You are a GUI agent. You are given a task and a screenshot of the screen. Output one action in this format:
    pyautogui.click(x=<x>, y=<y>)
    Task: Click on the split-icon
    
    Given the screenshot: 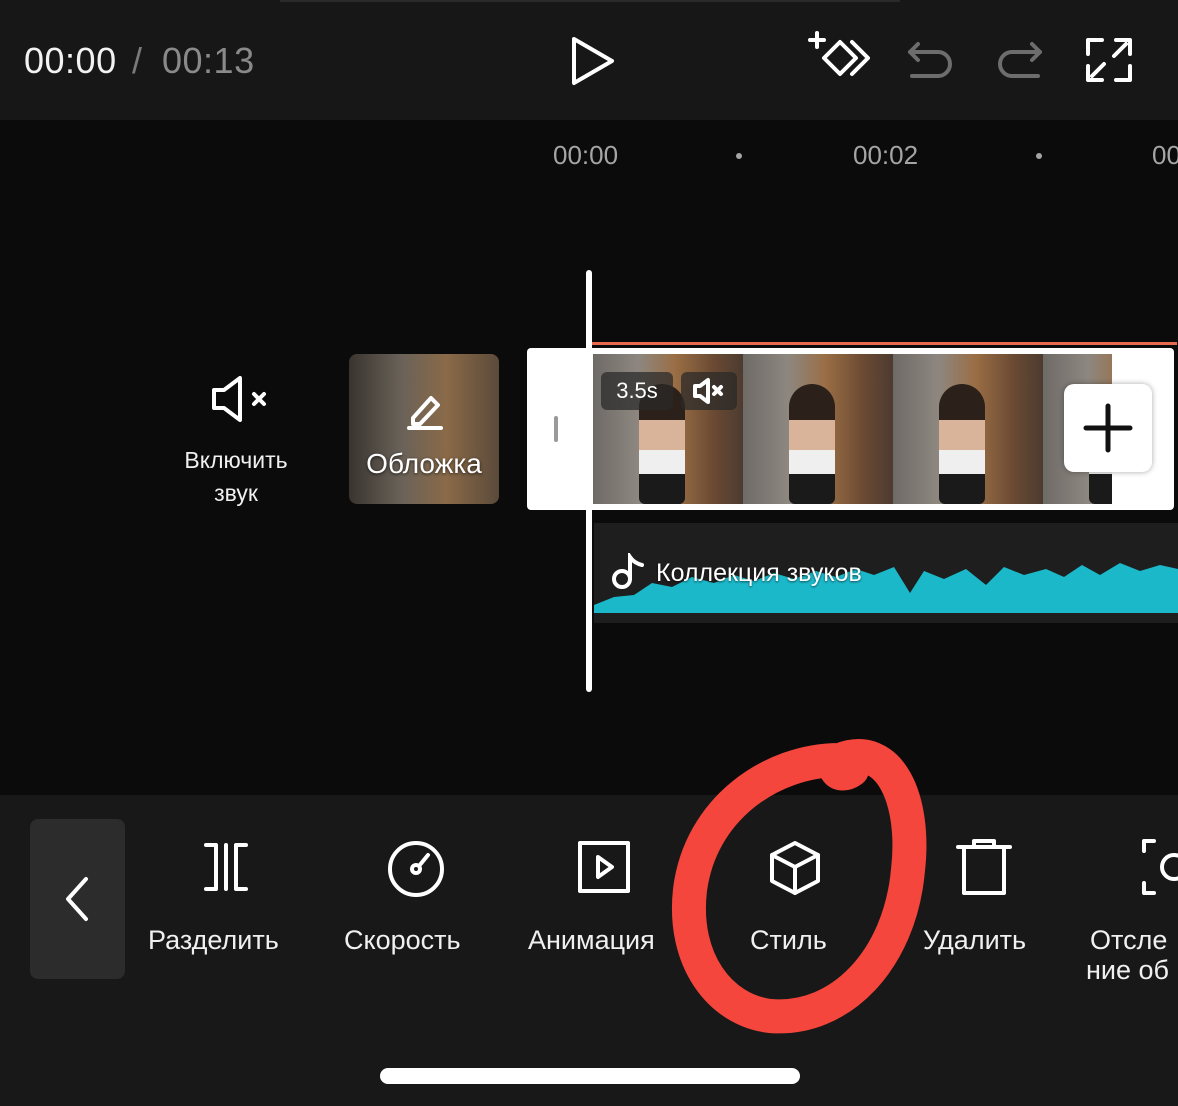 What is the action you would take?
    pyautogui.click(x=226, y=867)
    